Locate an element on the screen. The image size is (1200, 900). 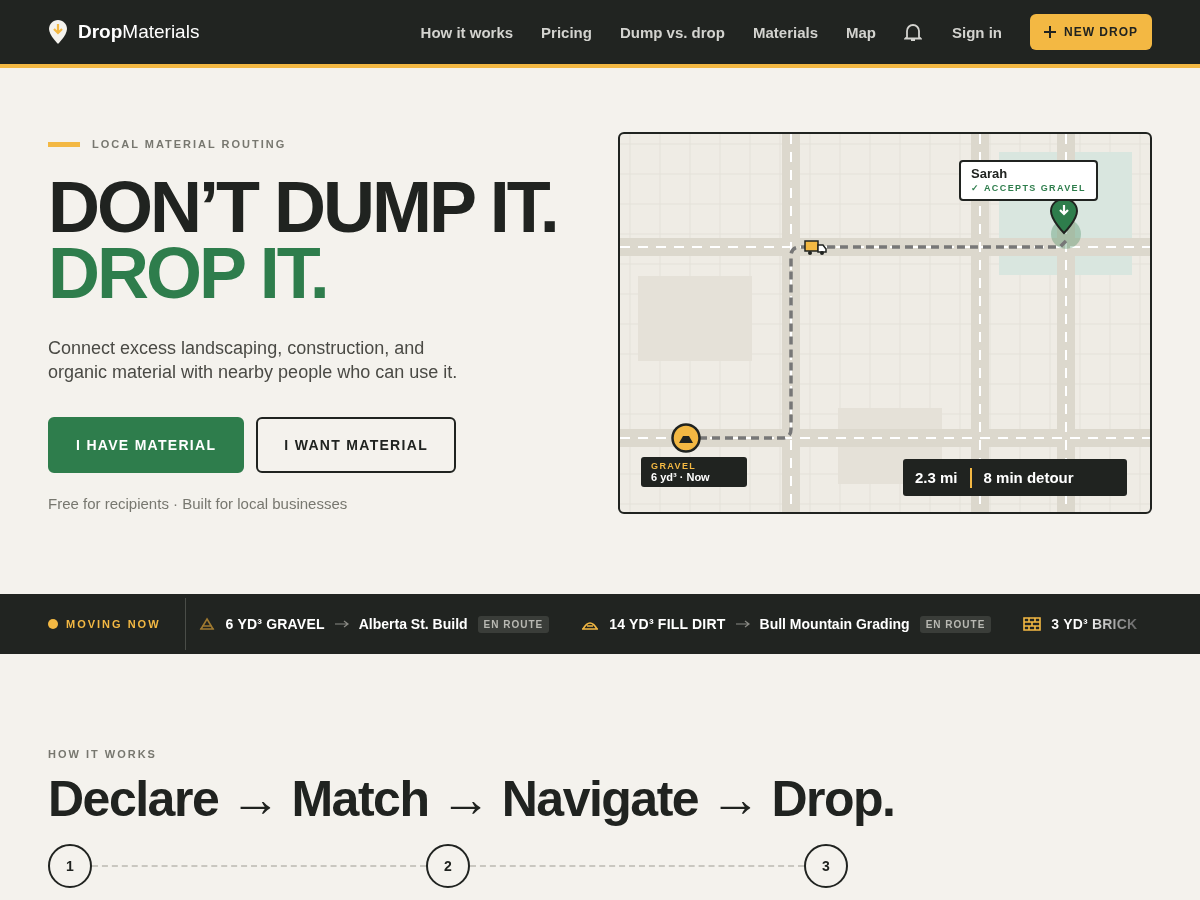
sign-in-link: Sign in is located at coordinates (977, 32).